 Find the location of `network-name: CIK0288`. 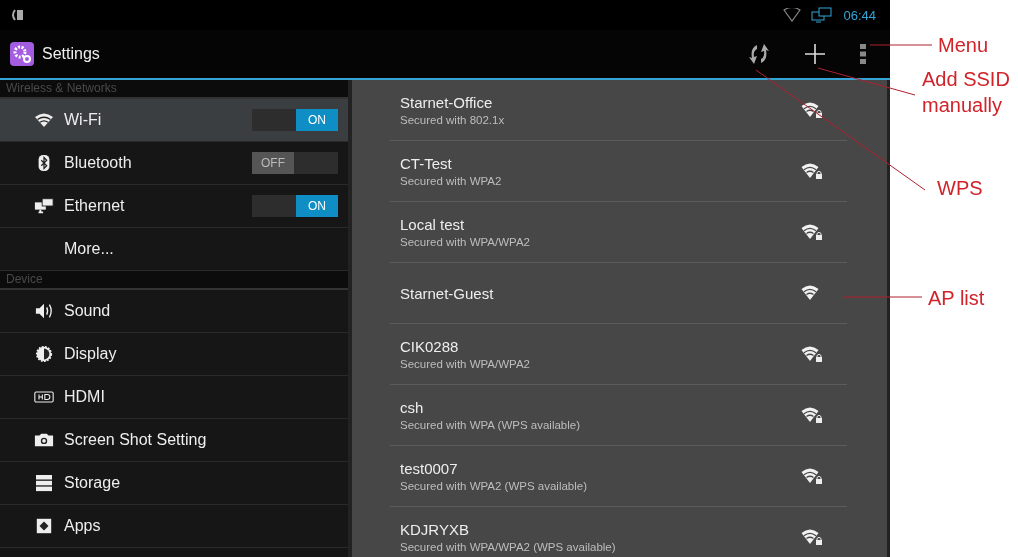

network-name: CIK0288 is located at coordinates (430, 346).